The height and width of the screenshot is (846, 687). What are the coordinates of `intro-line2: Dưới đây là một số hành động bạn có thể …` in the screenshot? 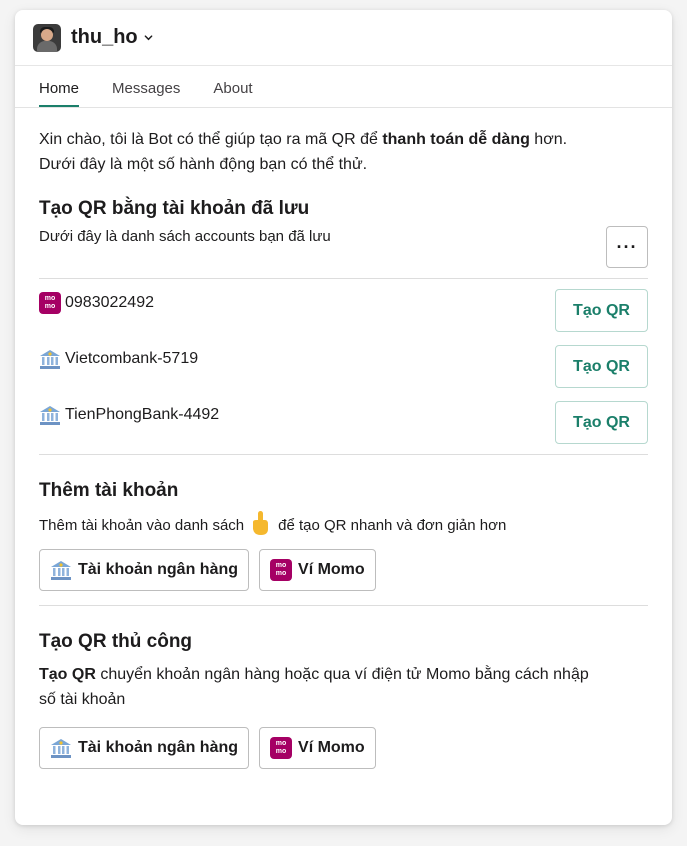 It's located at (203, 164).